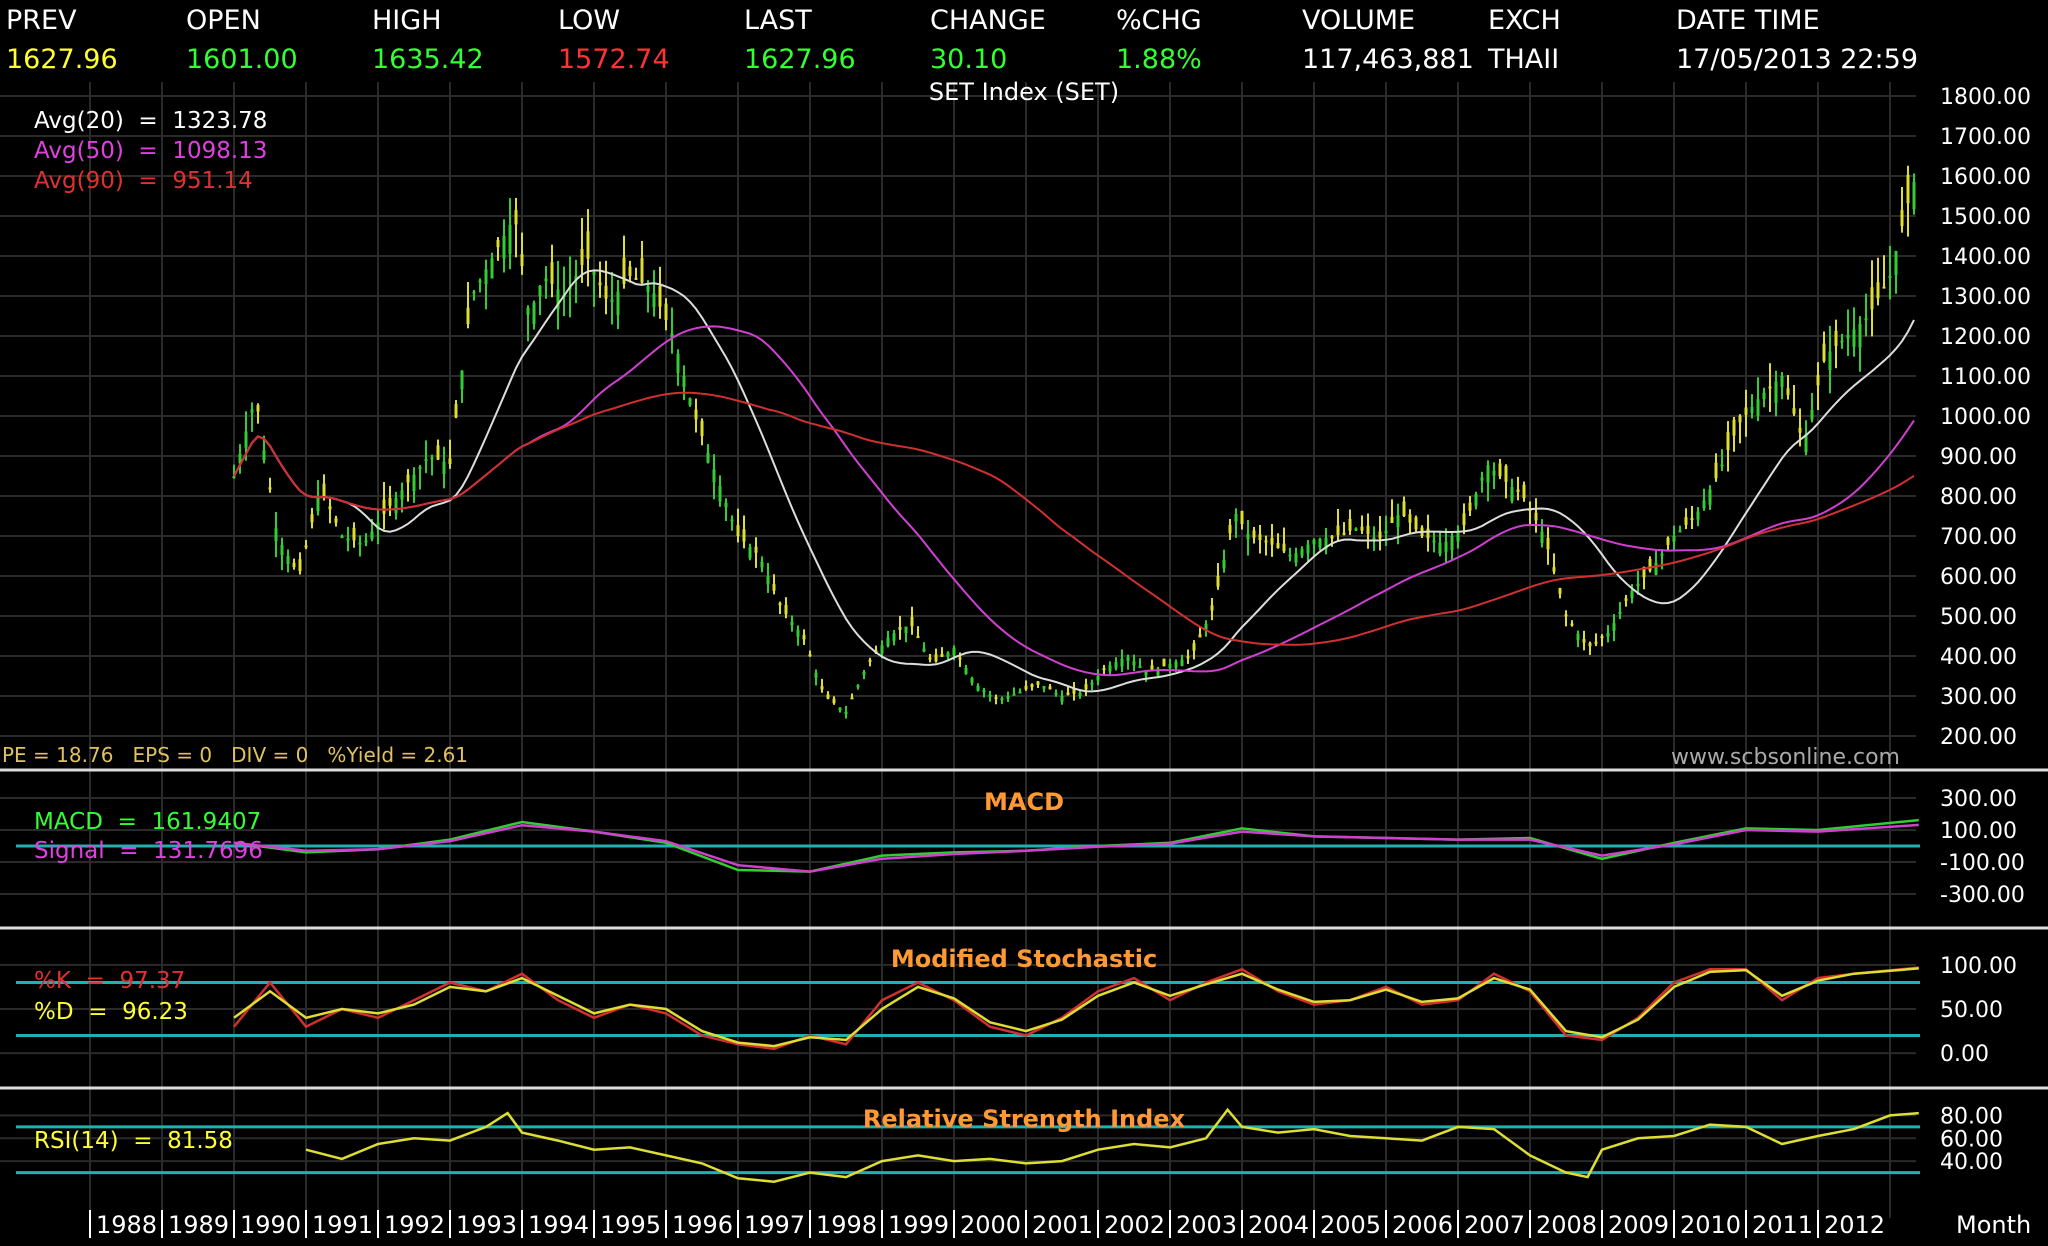  I want to click on year-label: 2002, so click(1134, 1225).